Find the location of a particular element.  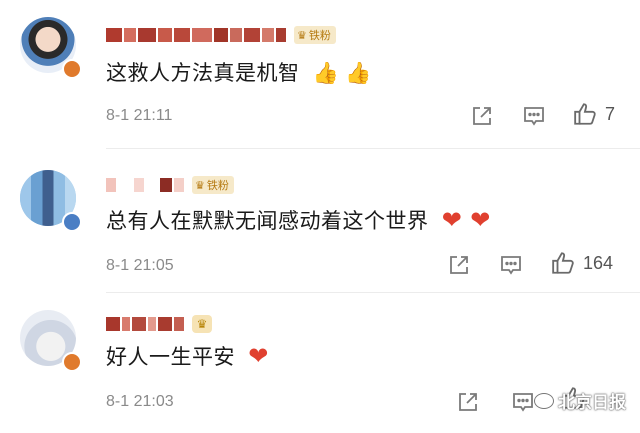

wechat-icon is located at coordinates (544, 400).